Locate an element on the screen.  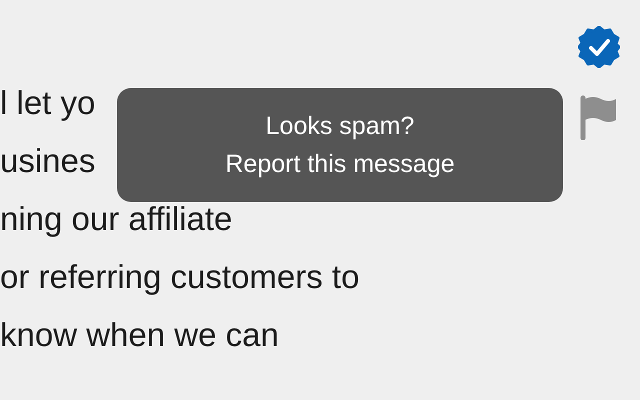
flag-icon is located at coordinates (599, 117).